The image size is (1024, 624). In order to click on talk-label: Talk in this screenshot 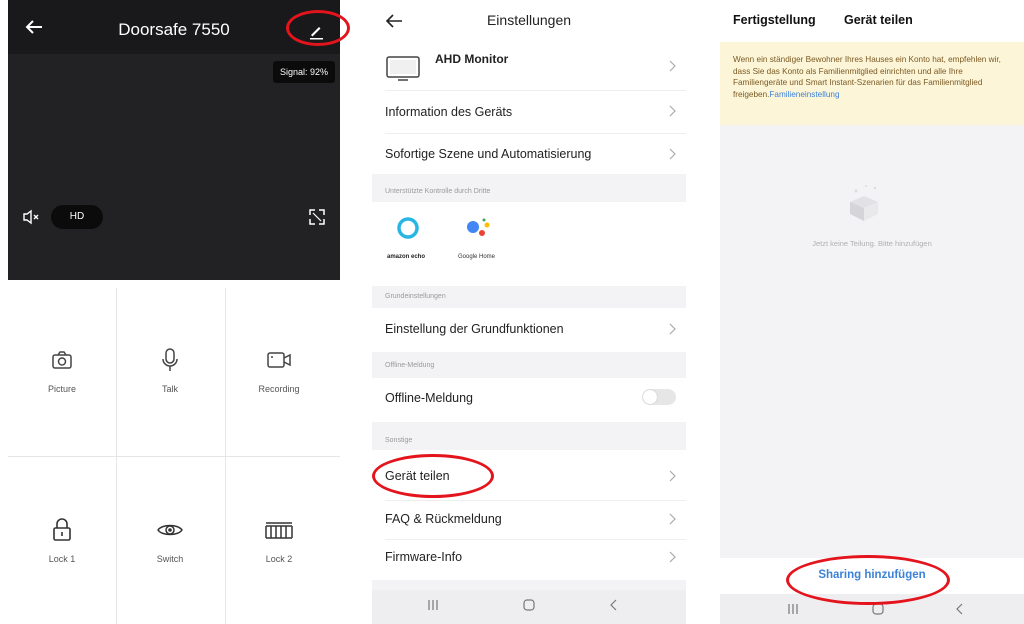, I will do `click(169, 389)`.